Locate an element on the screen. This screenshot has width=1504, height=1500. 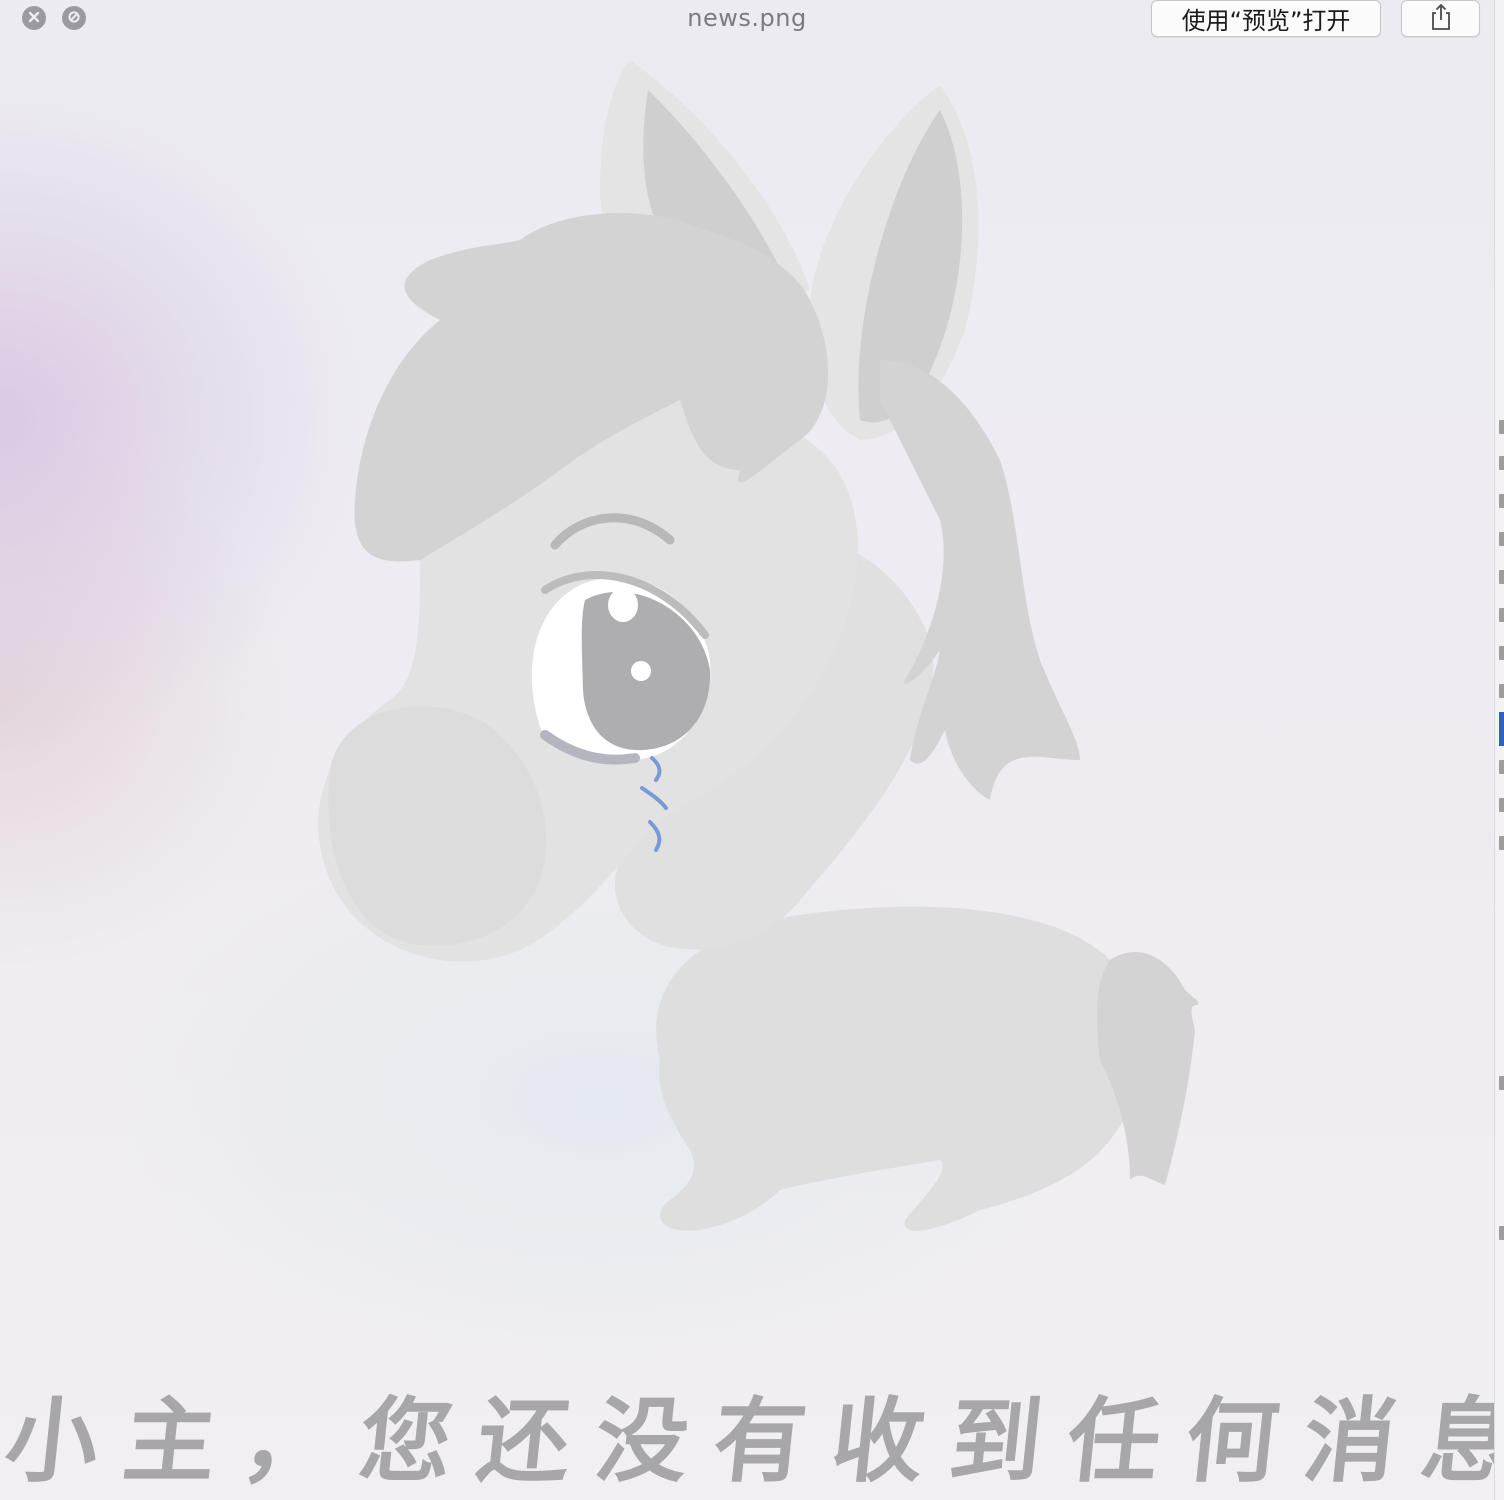
background-window-edge is located at coordinates (1499, 750).